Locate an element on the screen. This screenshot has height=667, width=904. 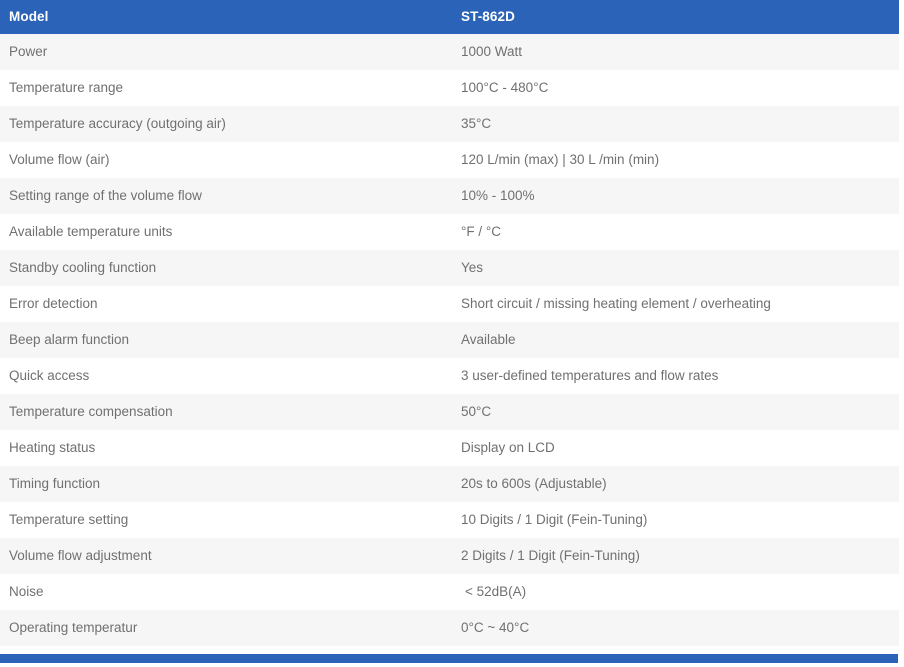
table-row: Beep alarm function Available is located at coordinates (449, 340).